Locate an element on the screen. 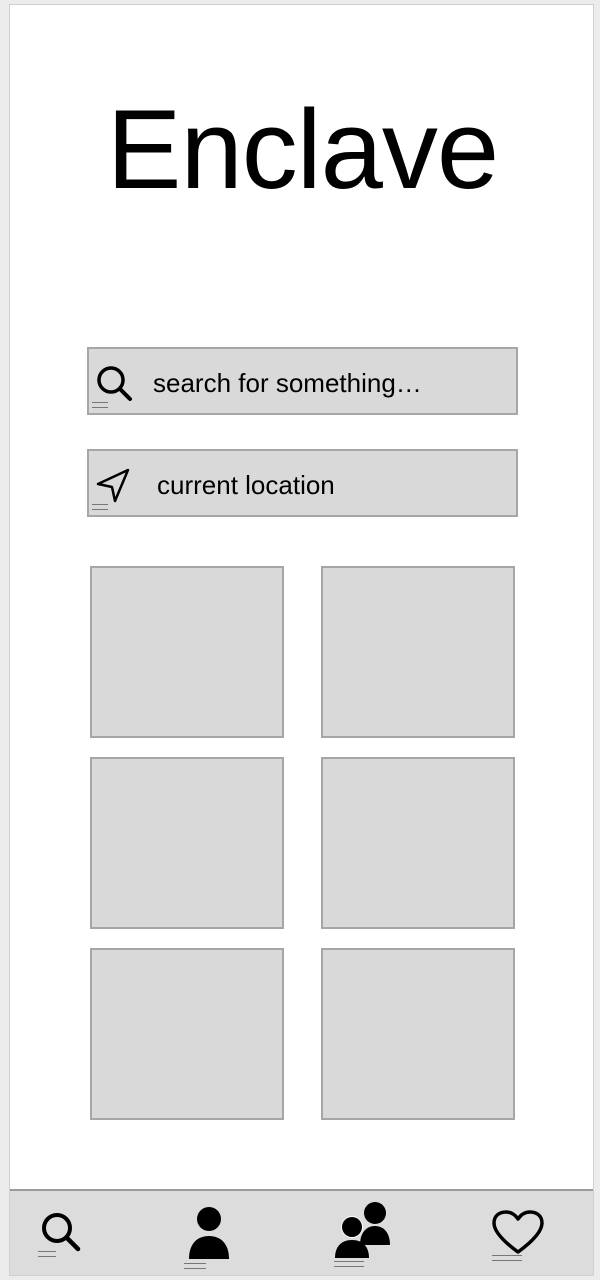  location-input: current location is located at coordinates (302, 483).